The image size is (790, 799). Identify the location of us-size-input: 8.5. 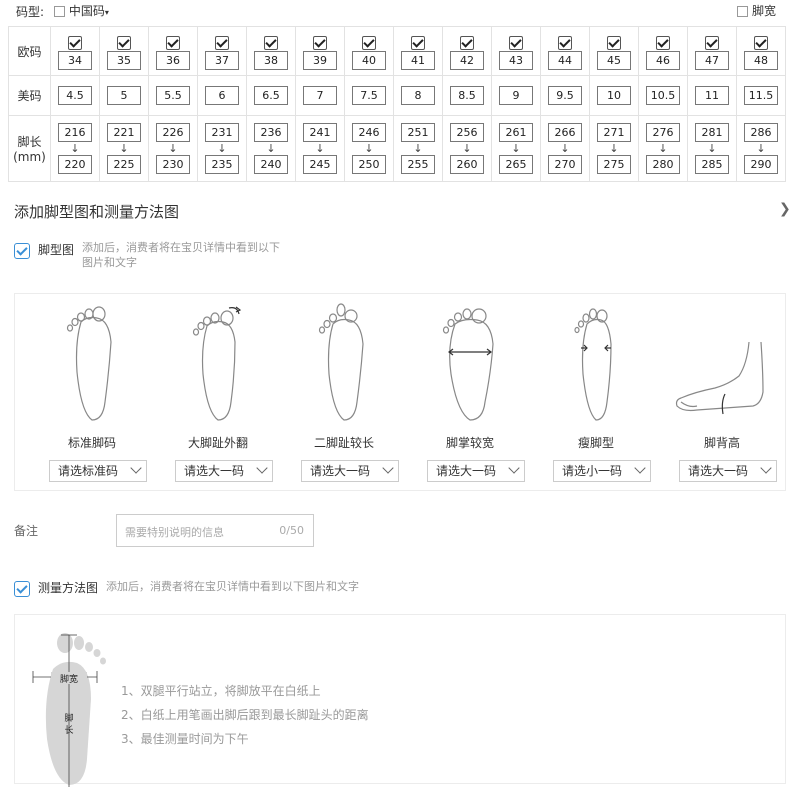
(467, 95).